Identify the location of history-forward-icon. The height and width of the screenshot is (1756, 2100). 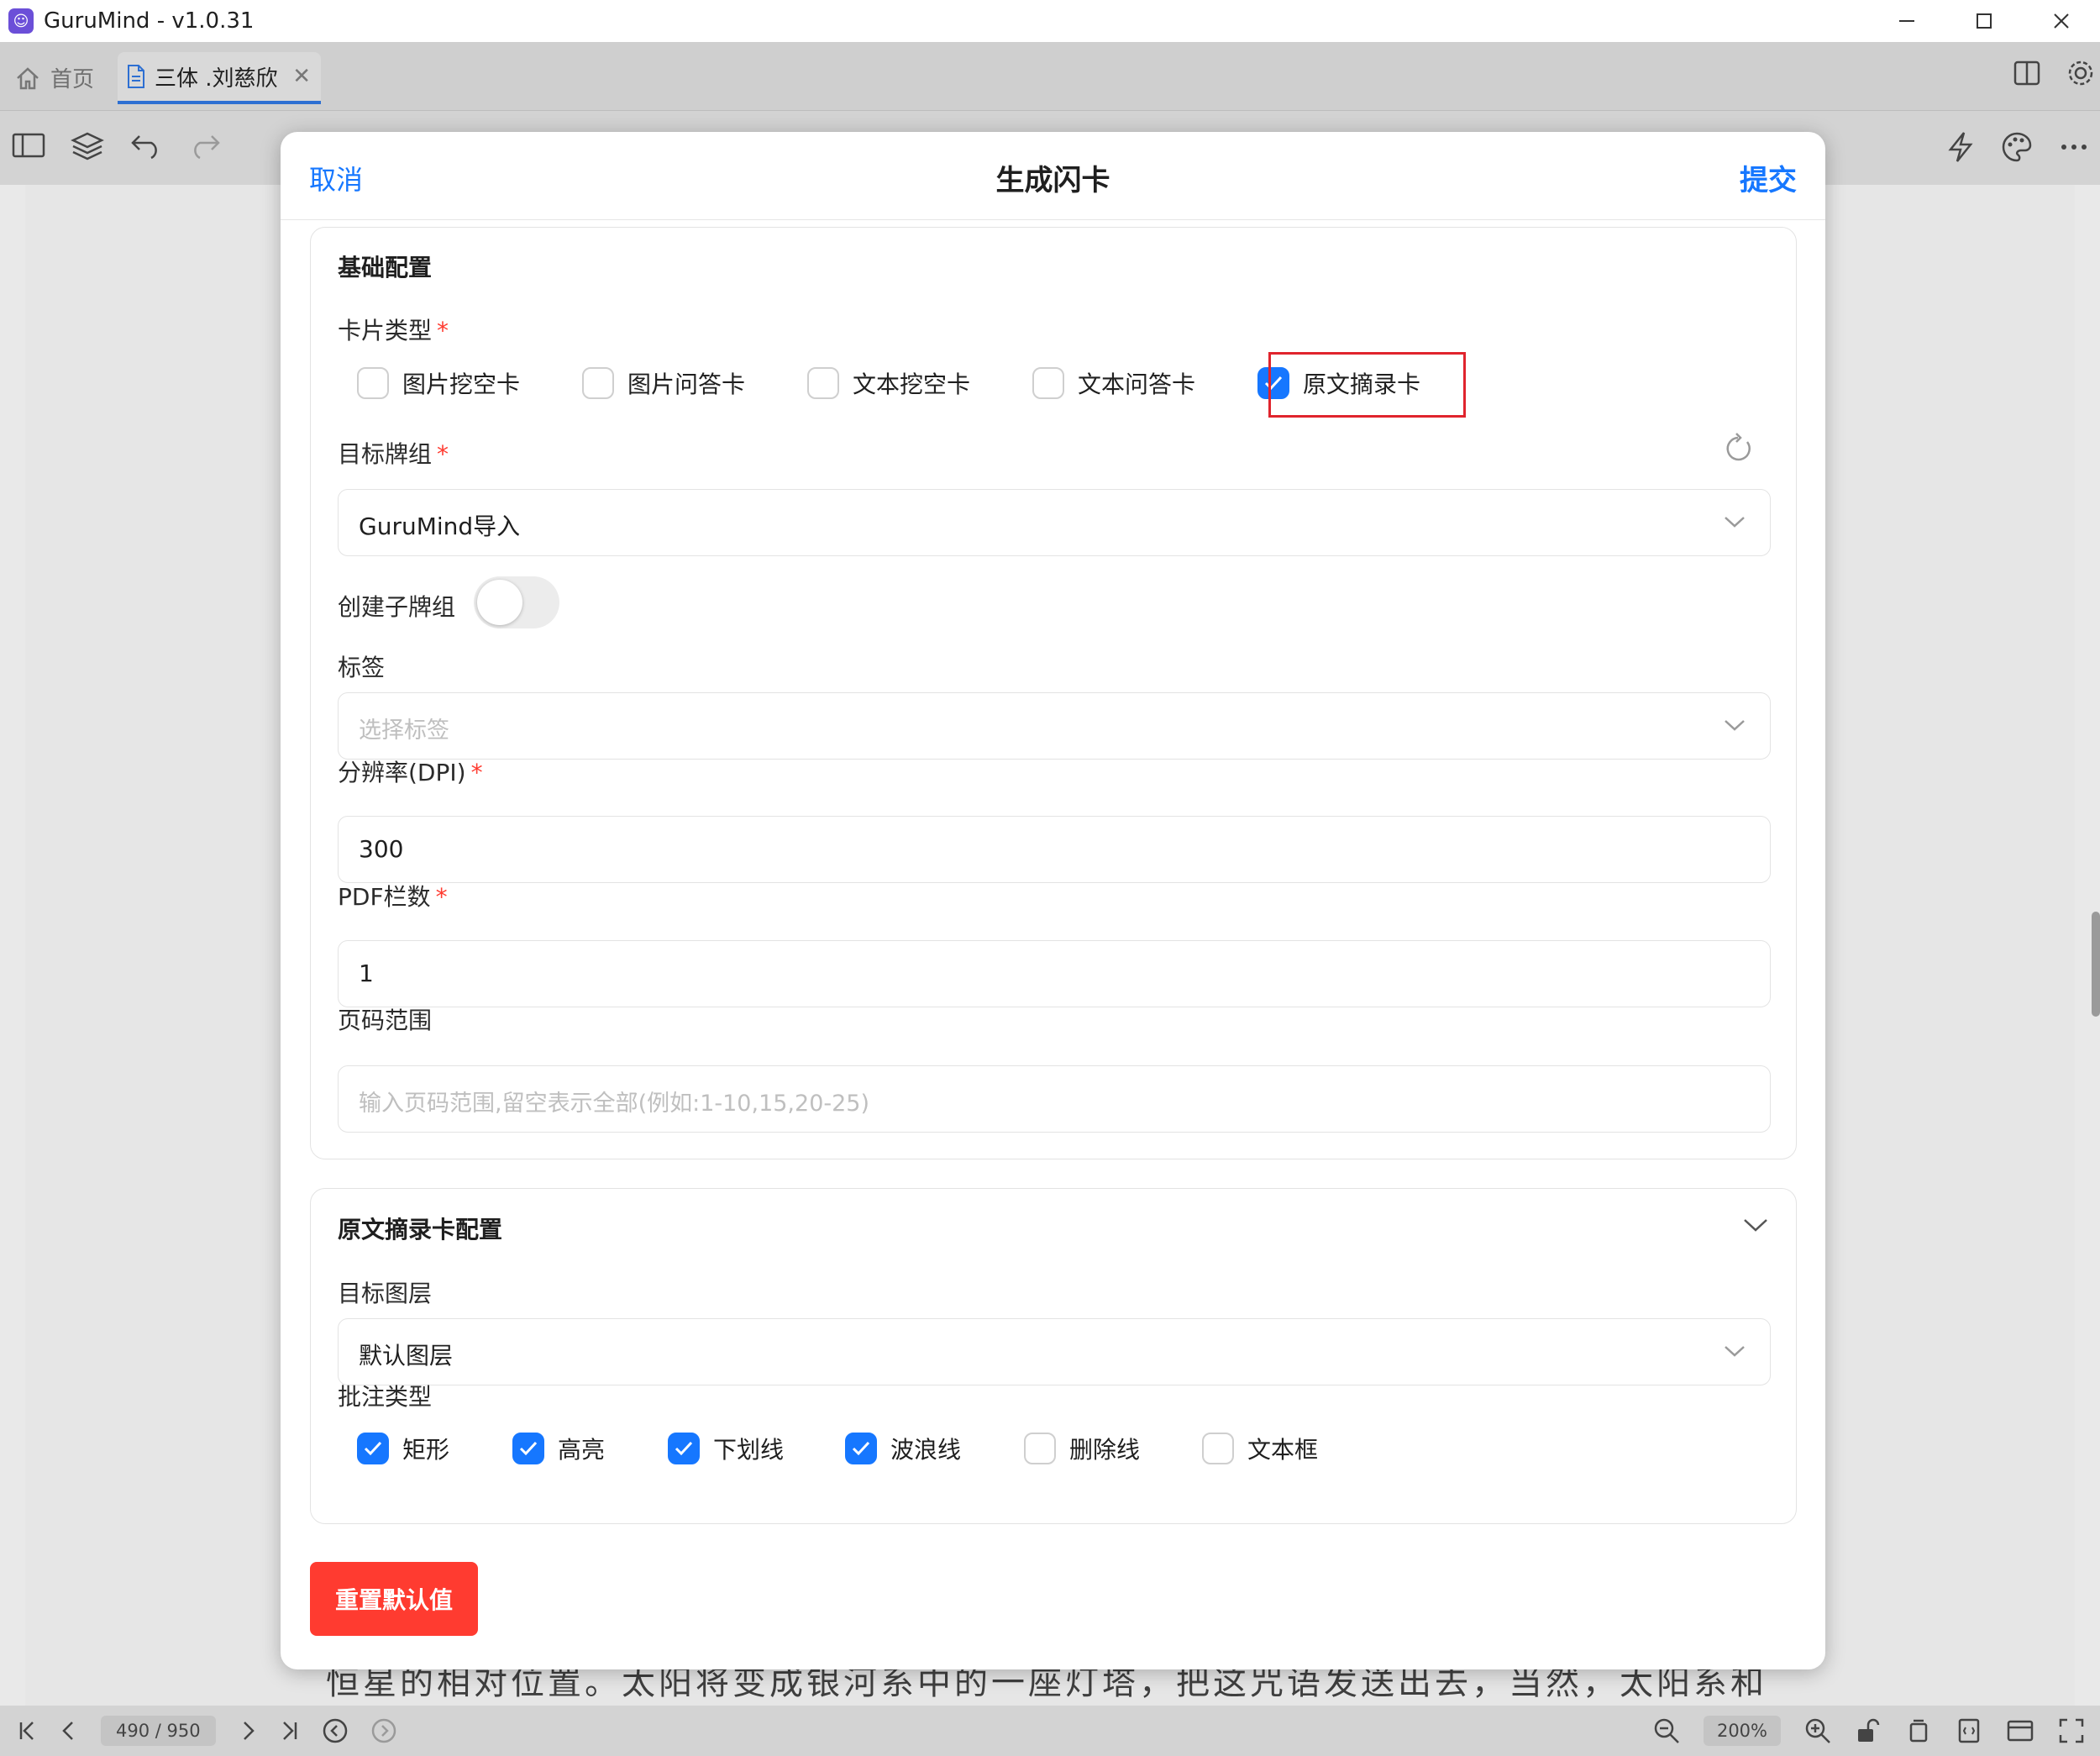
(383, 1730).